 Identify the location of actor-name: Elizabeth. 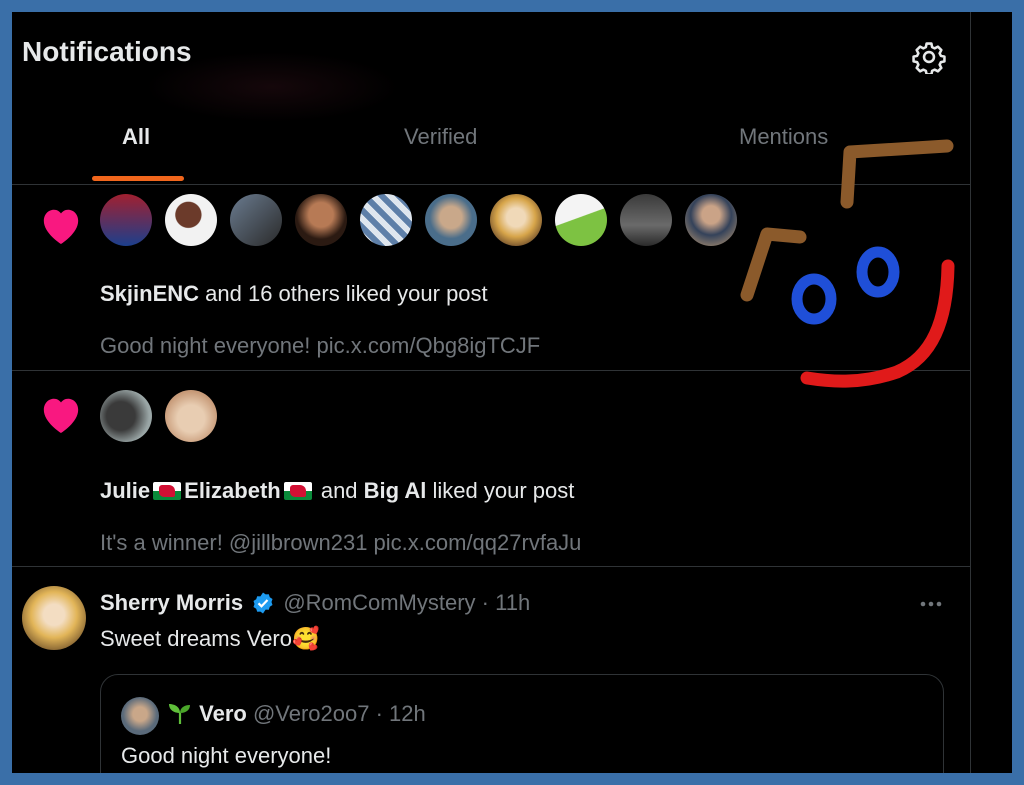
(232, 490).